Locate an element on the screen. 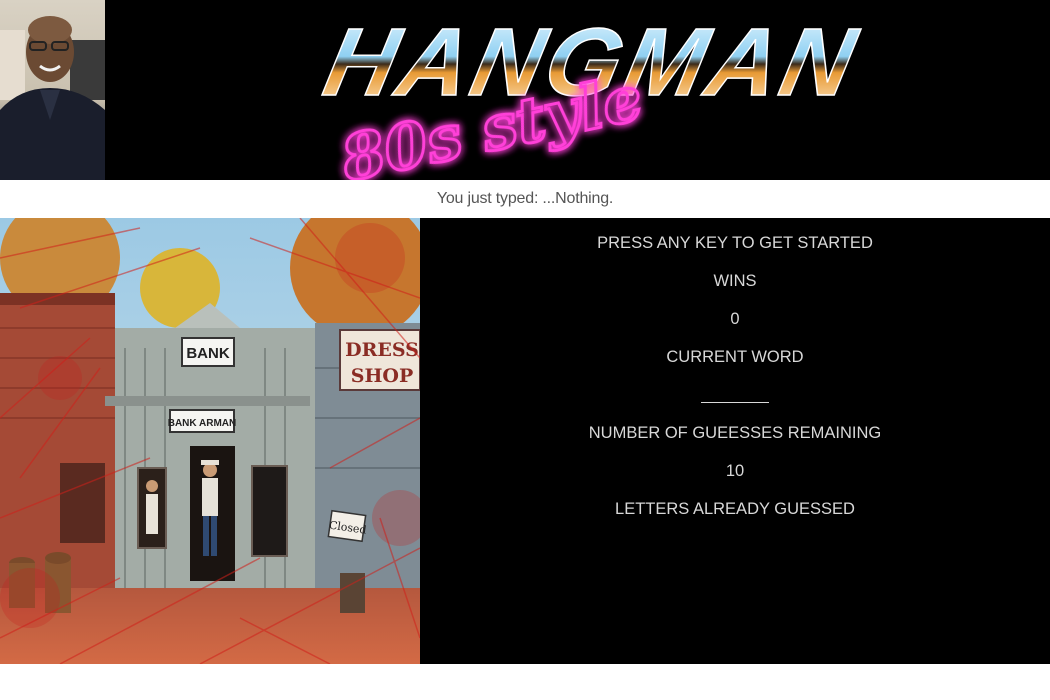 The image size is (1050, 700). webcam-overlay is located at coordinates (52, 90).